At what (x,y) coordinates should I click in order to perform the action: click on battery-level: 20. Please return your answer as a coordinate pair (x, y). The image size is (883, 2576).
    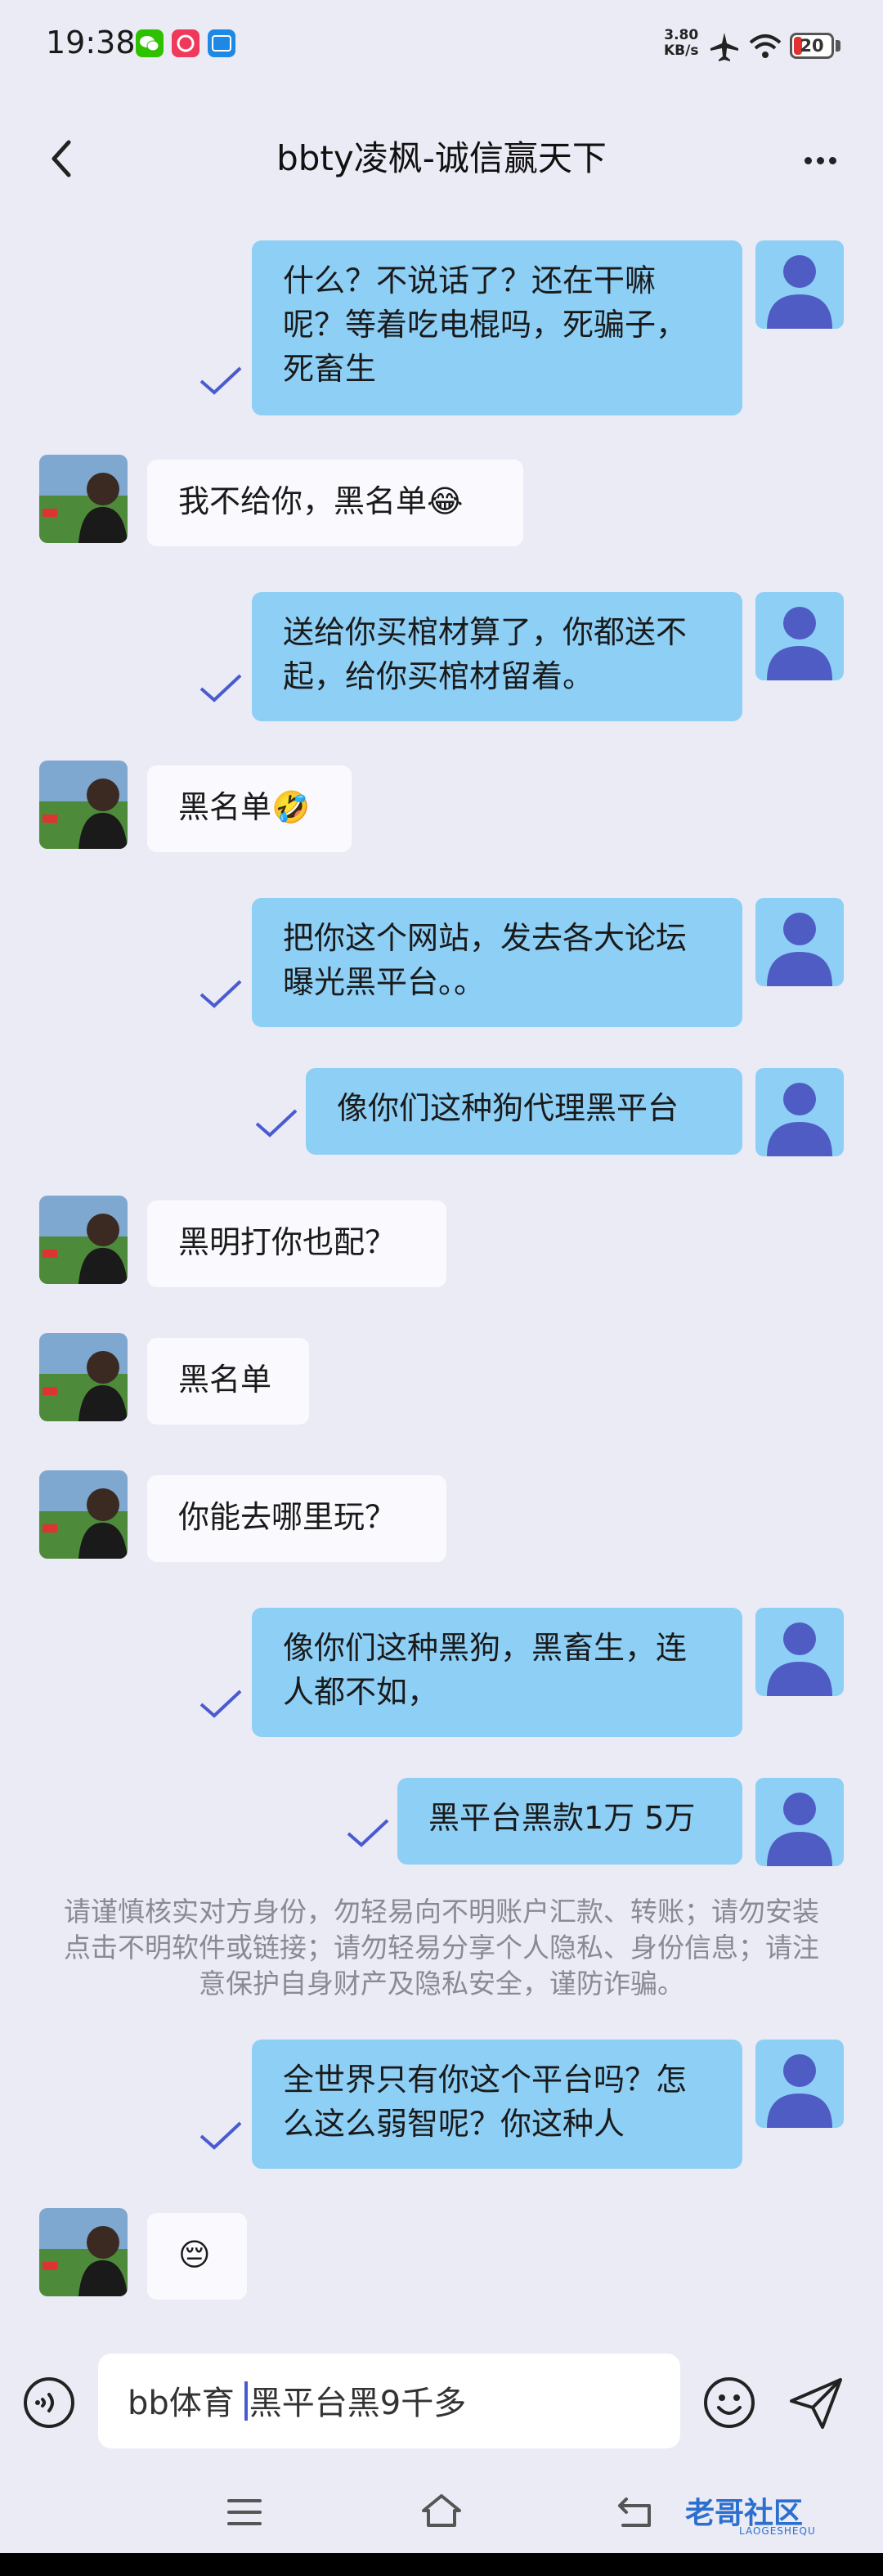
    Looking at the image, I should click on (812, 46).